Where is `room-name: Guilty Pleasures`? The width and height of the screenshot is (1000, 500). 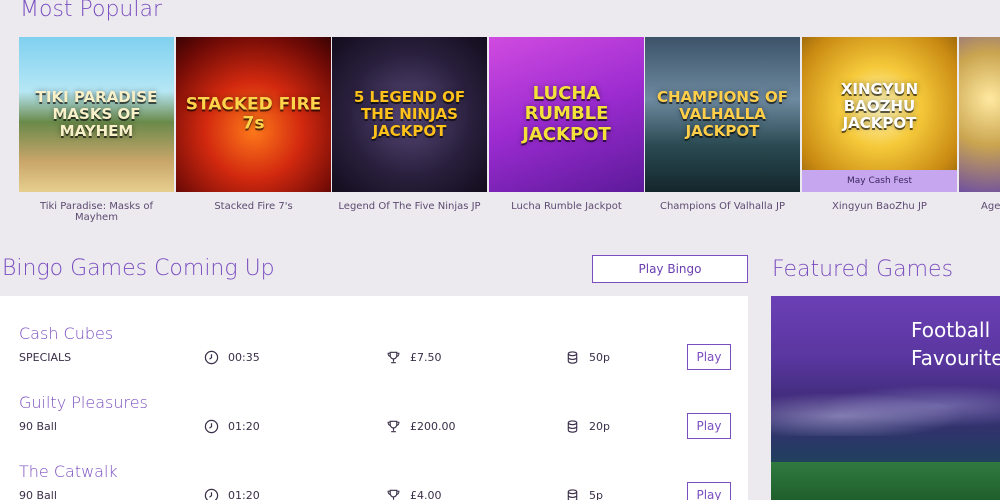 room-name: Guilty Pleasures is located at coordinates (83, 402).